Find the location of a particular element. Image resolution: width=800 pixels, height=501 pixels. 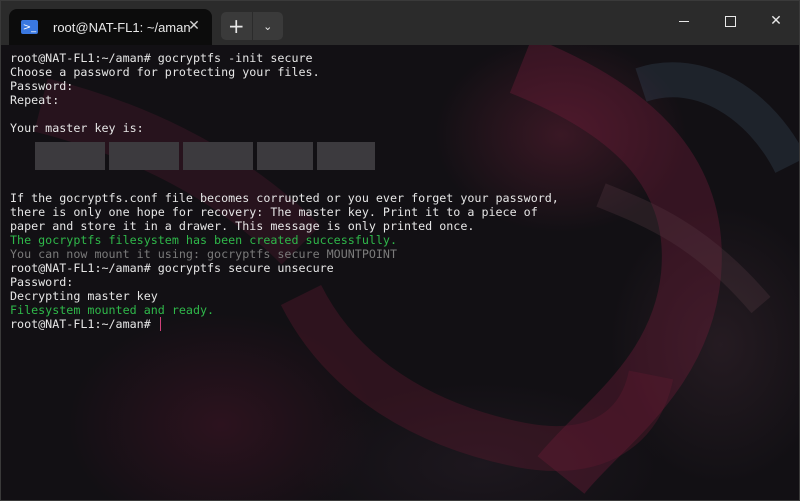

terminal-line-text: Filesystem mounted and ready. is located at coordinates (112, 310).